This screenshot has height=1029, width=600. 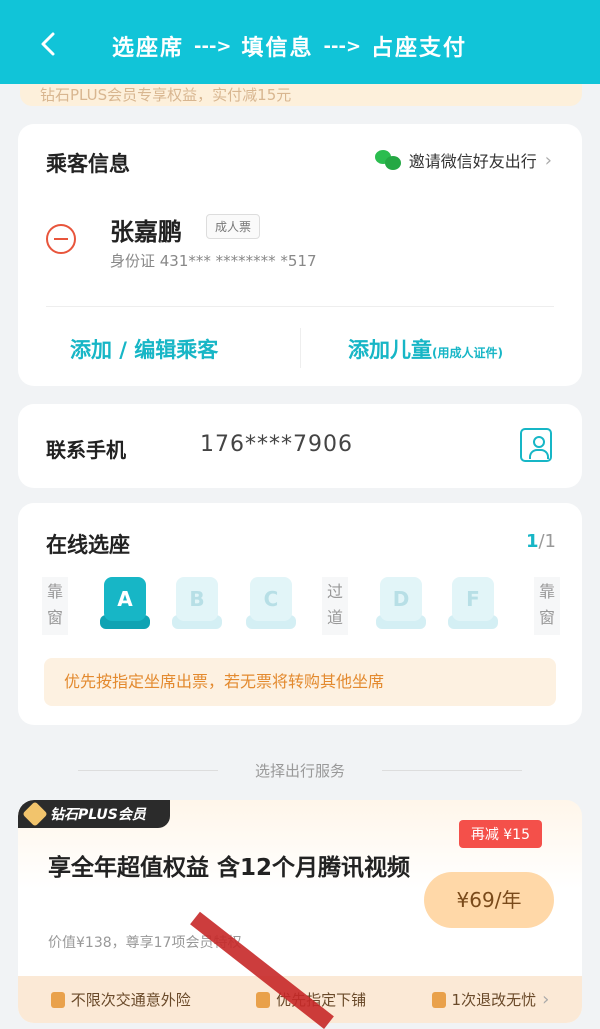 I want to click on add-child-button: 添加儿童(用成人证件), so click(x=425, y=349).